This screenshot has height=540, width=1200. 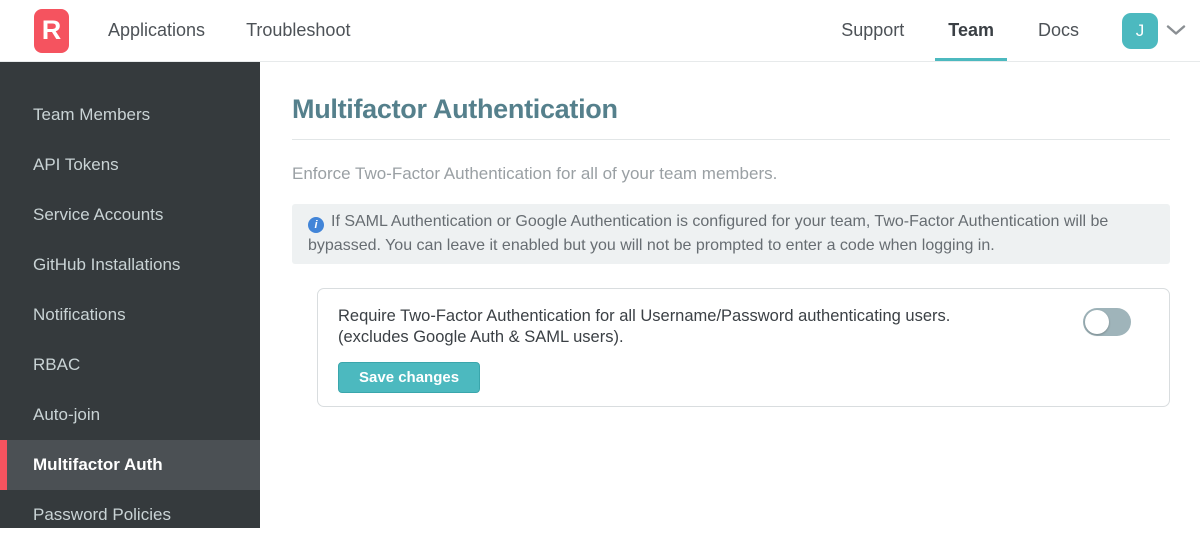 I want to click on nav-item-team: Team, so click(x=971, y=30).